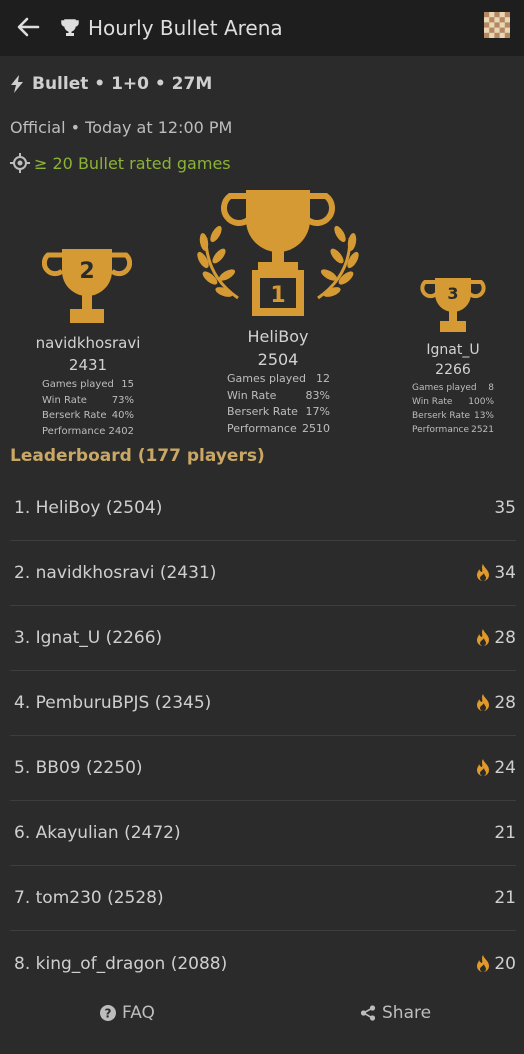 The width and height of the screenshot is (524, 1054). What do you see at coordinates (185, 28) in the screenshot?
I see `page-title: Hourly Bullet Arena` at bounding box center [185, 28].